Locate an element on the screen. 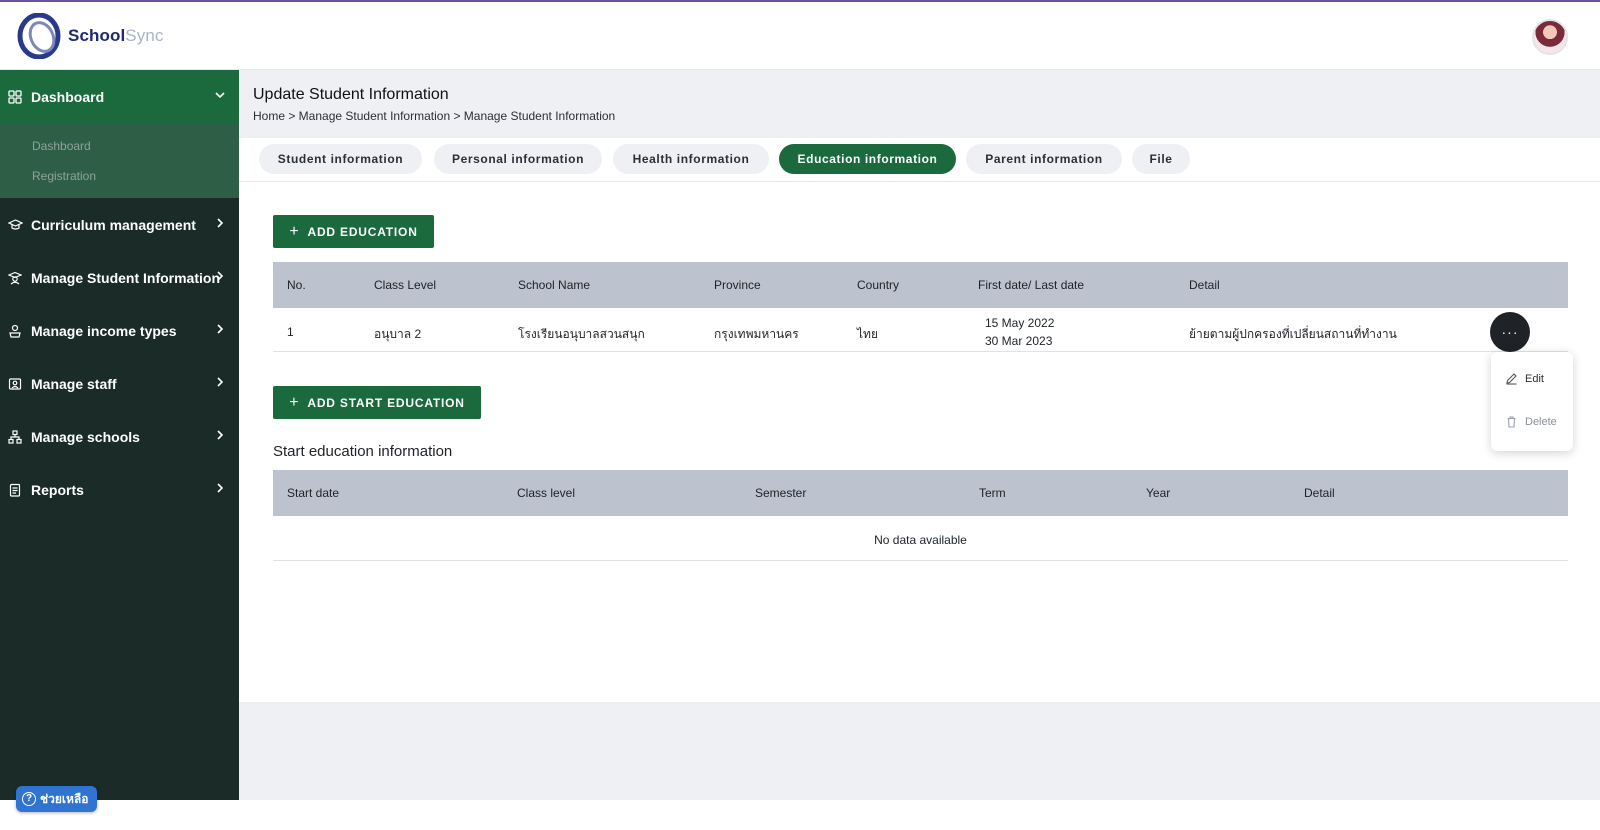  sidebar-item-label: Manage staff is located at coordinates (74, 383).